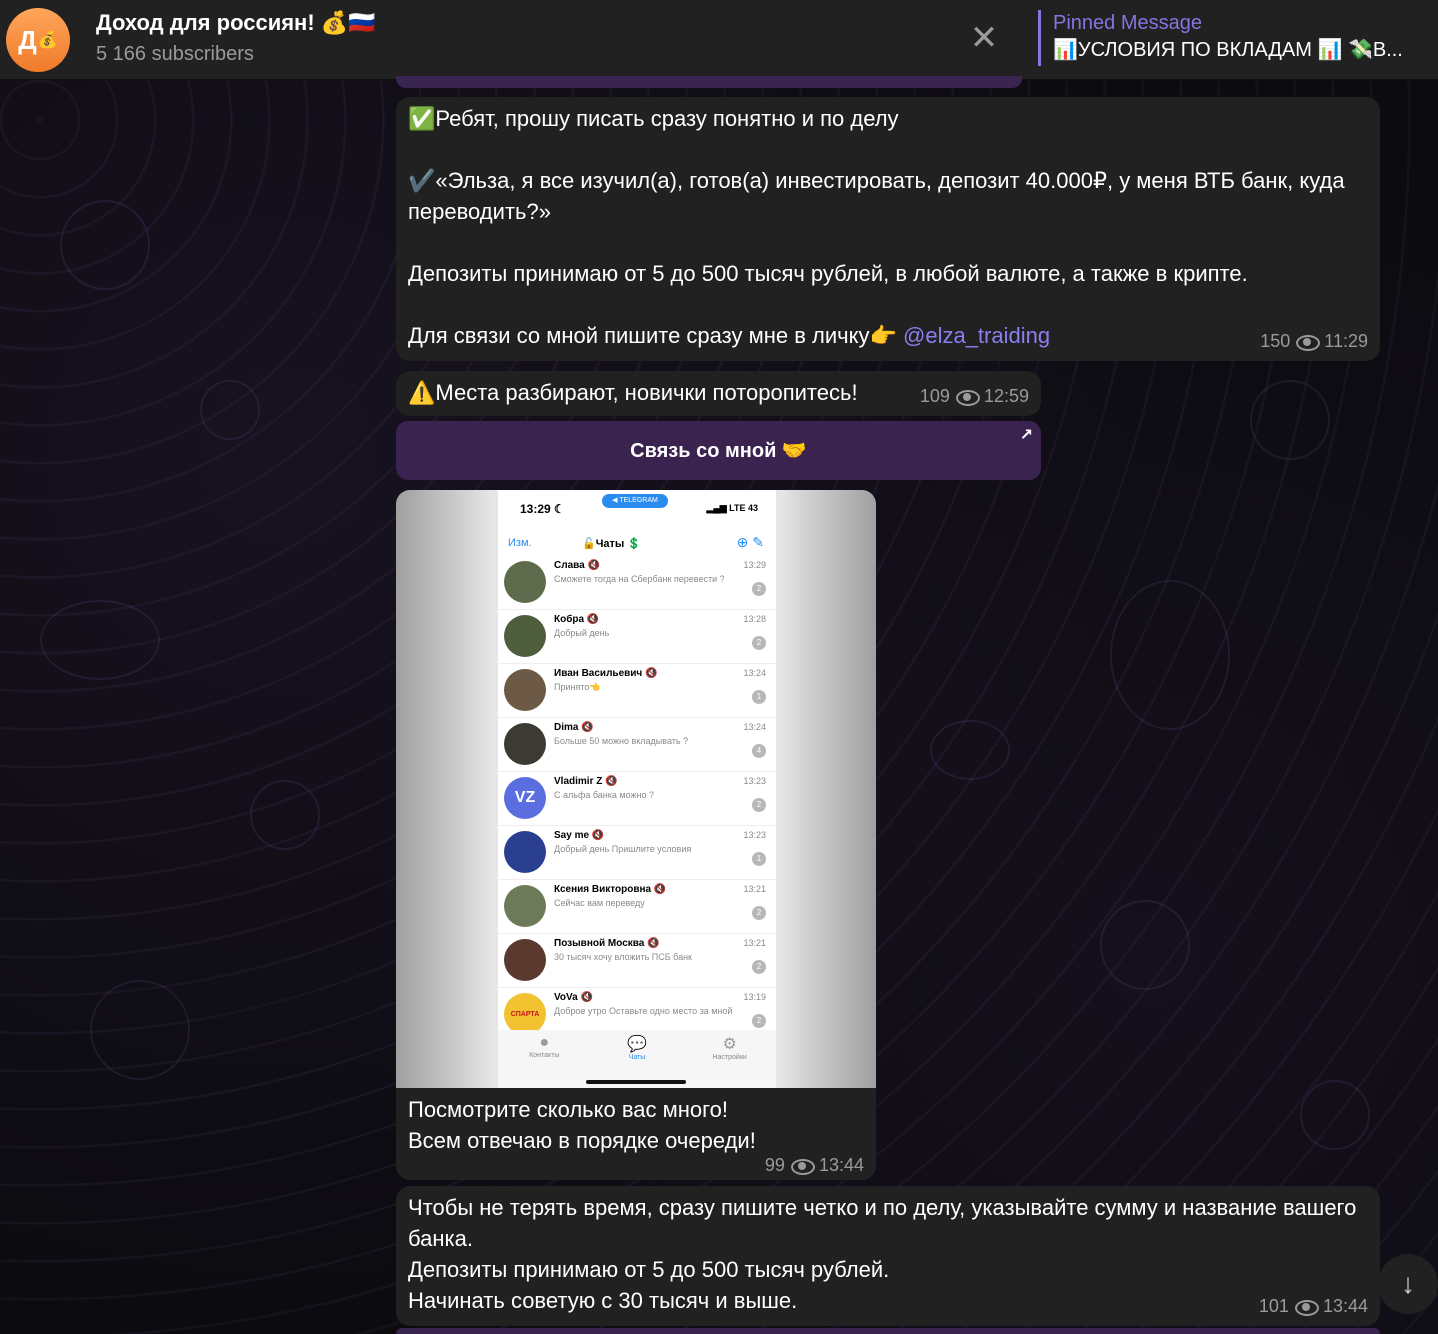  I want to click on message-meta: 101 13:44, so click(1313, 1306).